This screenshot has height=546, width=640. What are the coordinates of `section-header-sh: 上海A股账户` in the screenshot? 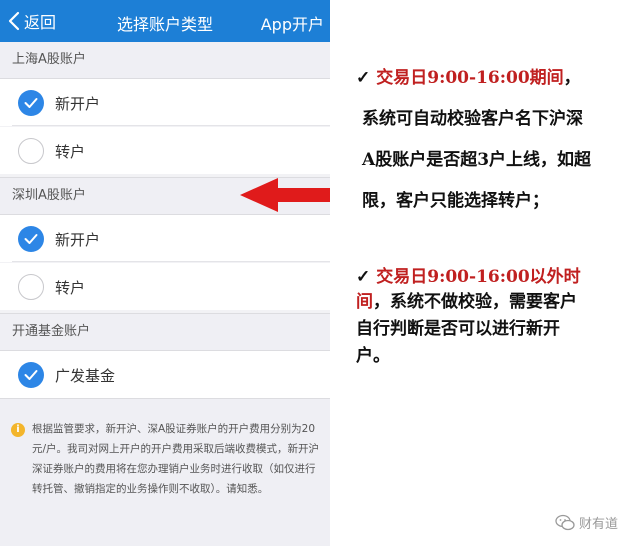 It's located at (165, 60).